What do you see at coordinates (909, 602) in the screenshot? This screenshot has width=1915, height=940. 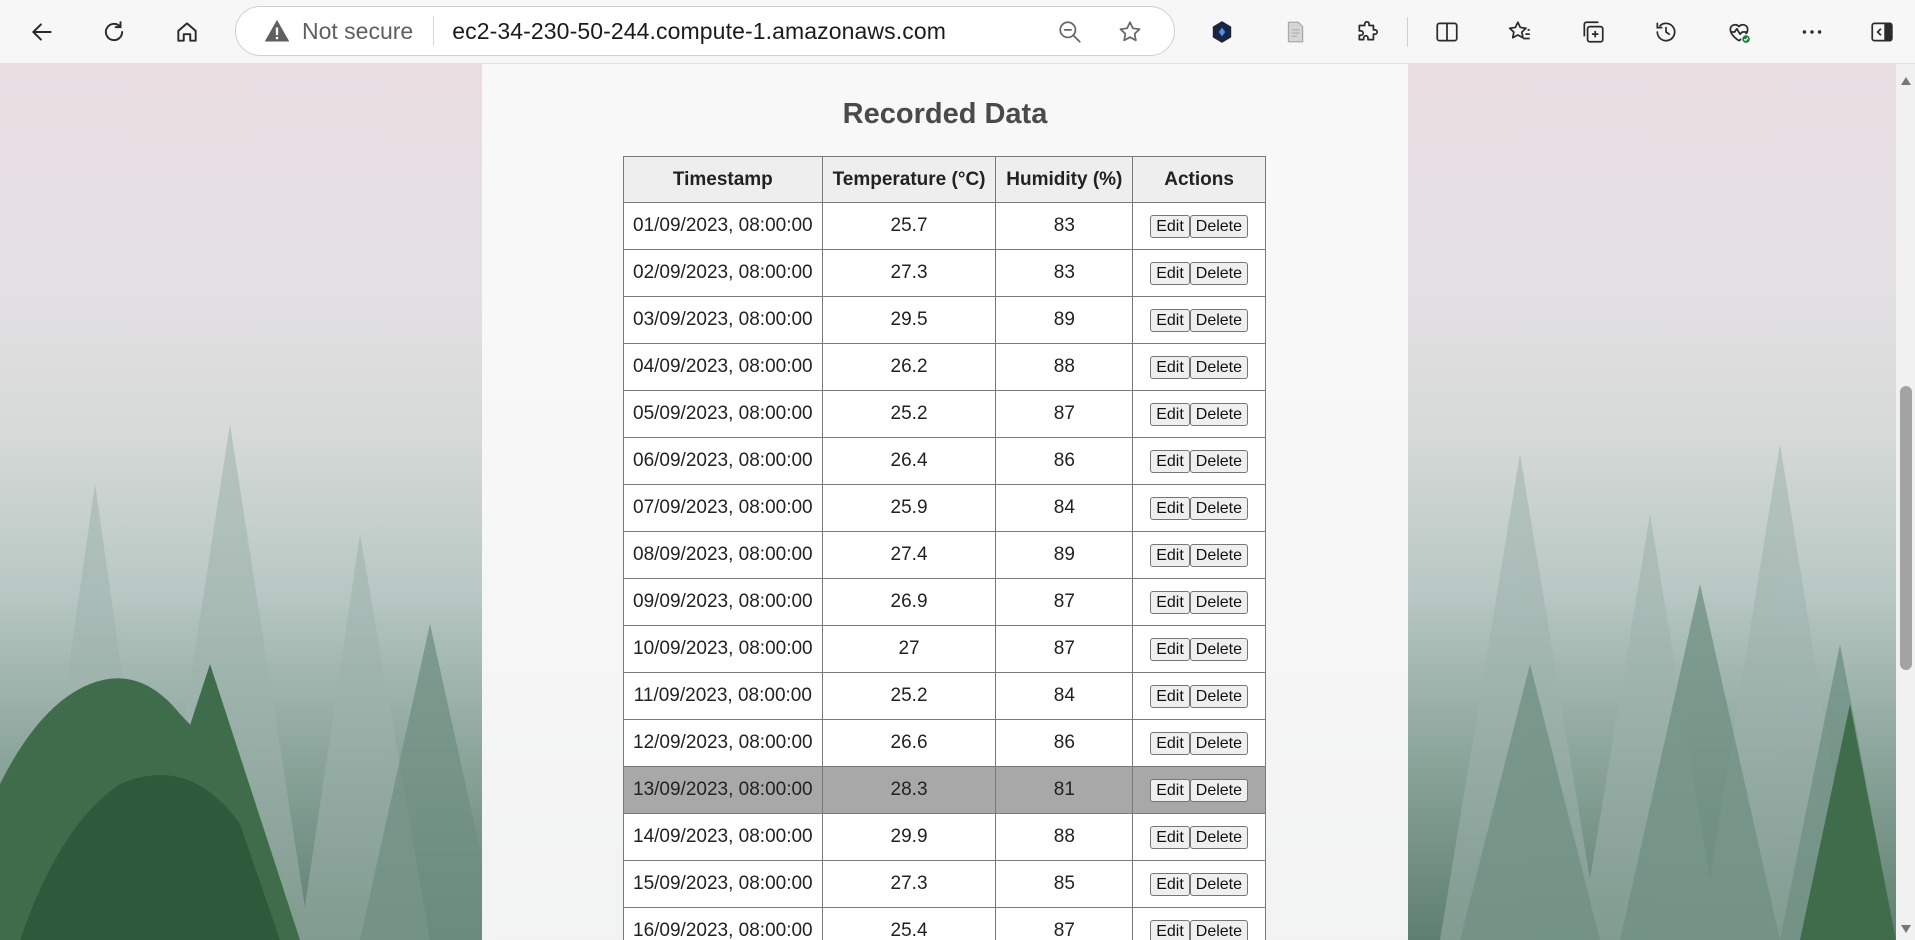 I see `cell-temperature: 26.9` at bounding box center [909, 602].